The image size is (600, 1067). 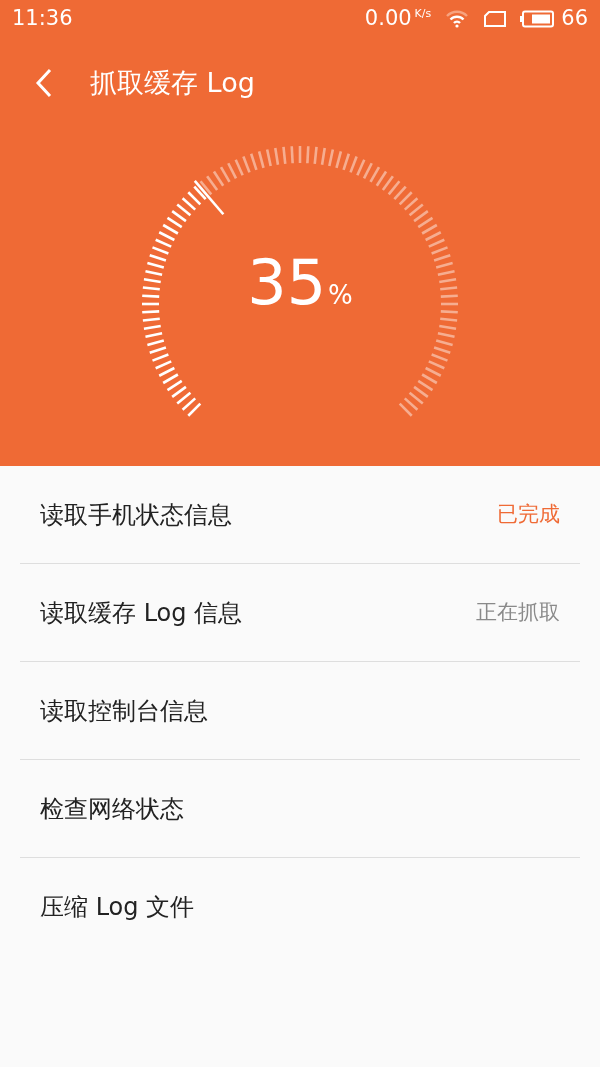 I want to click on sim-card-icon, so click(x=495, y=19).